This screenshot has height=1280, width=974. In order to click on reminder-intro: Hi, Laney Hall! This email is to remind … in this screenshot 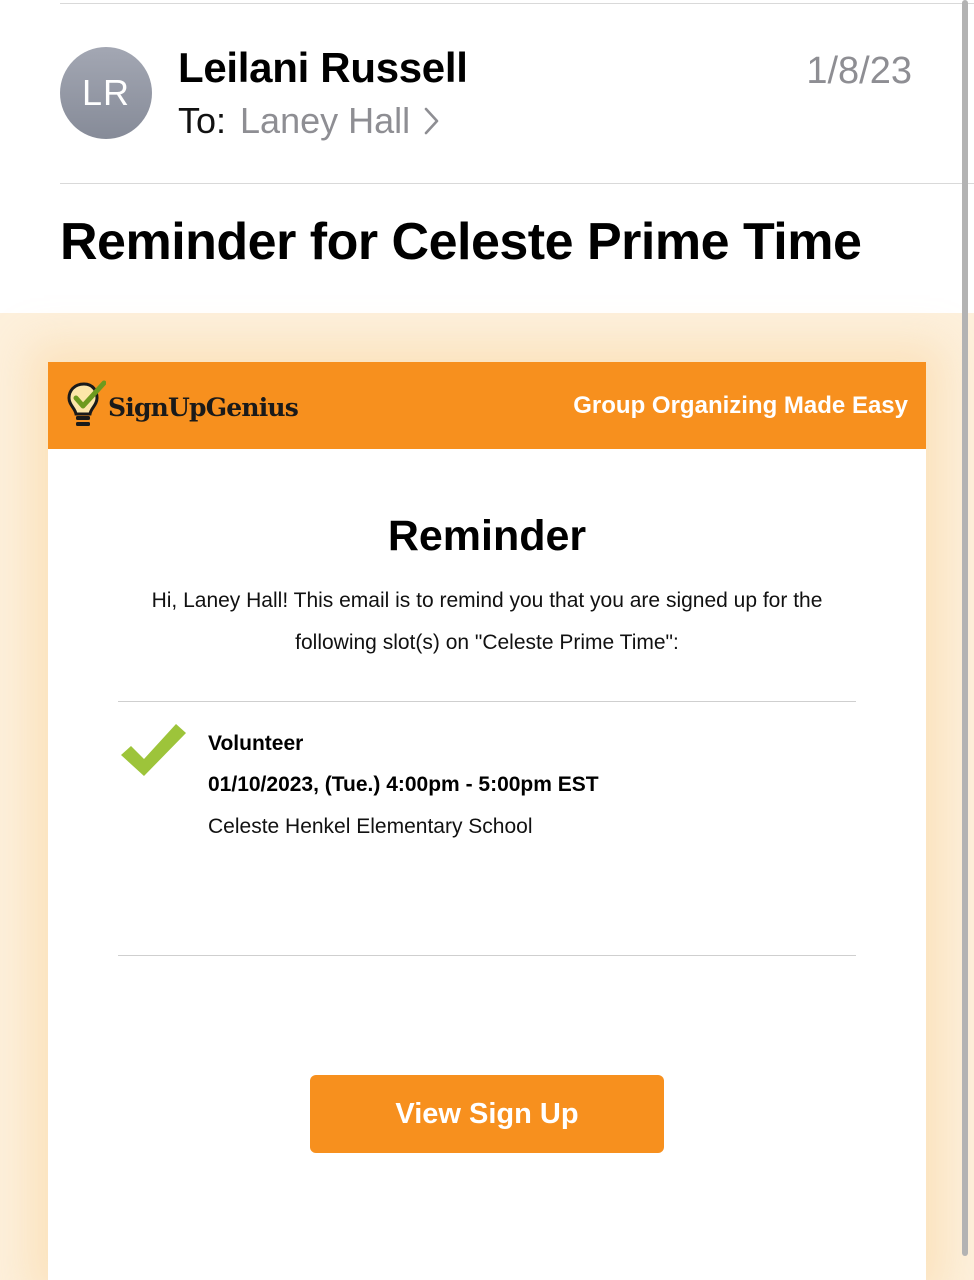, I will do `click(487, 621)`.